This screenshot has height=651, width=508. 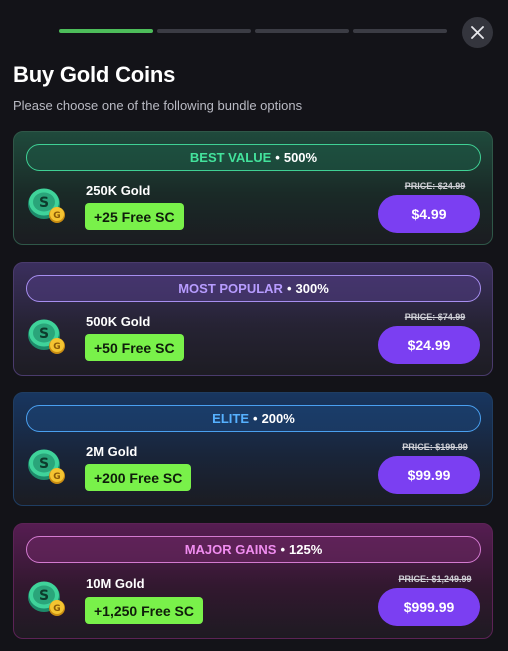 I want to click on bundle-percent: 500%, so click(x=300, y=157).